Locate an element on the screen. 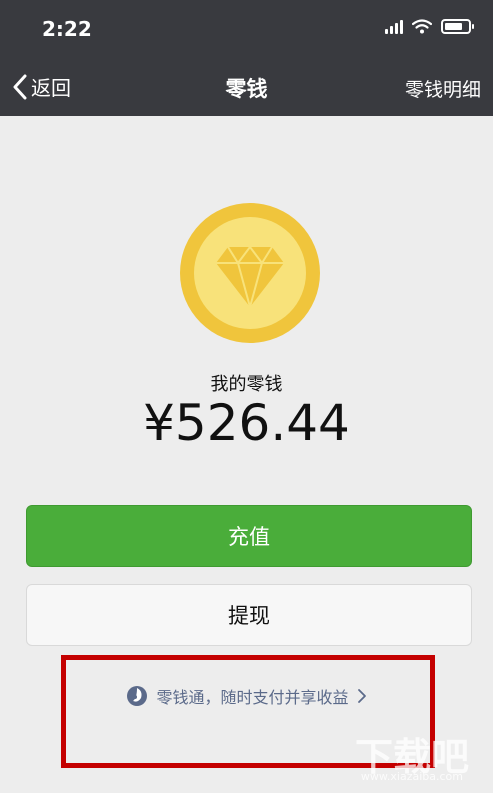 Image resolution: width=493 pixels, height=793 pixels. withdraw-button: 提现 is located at coordinates (249, 615).